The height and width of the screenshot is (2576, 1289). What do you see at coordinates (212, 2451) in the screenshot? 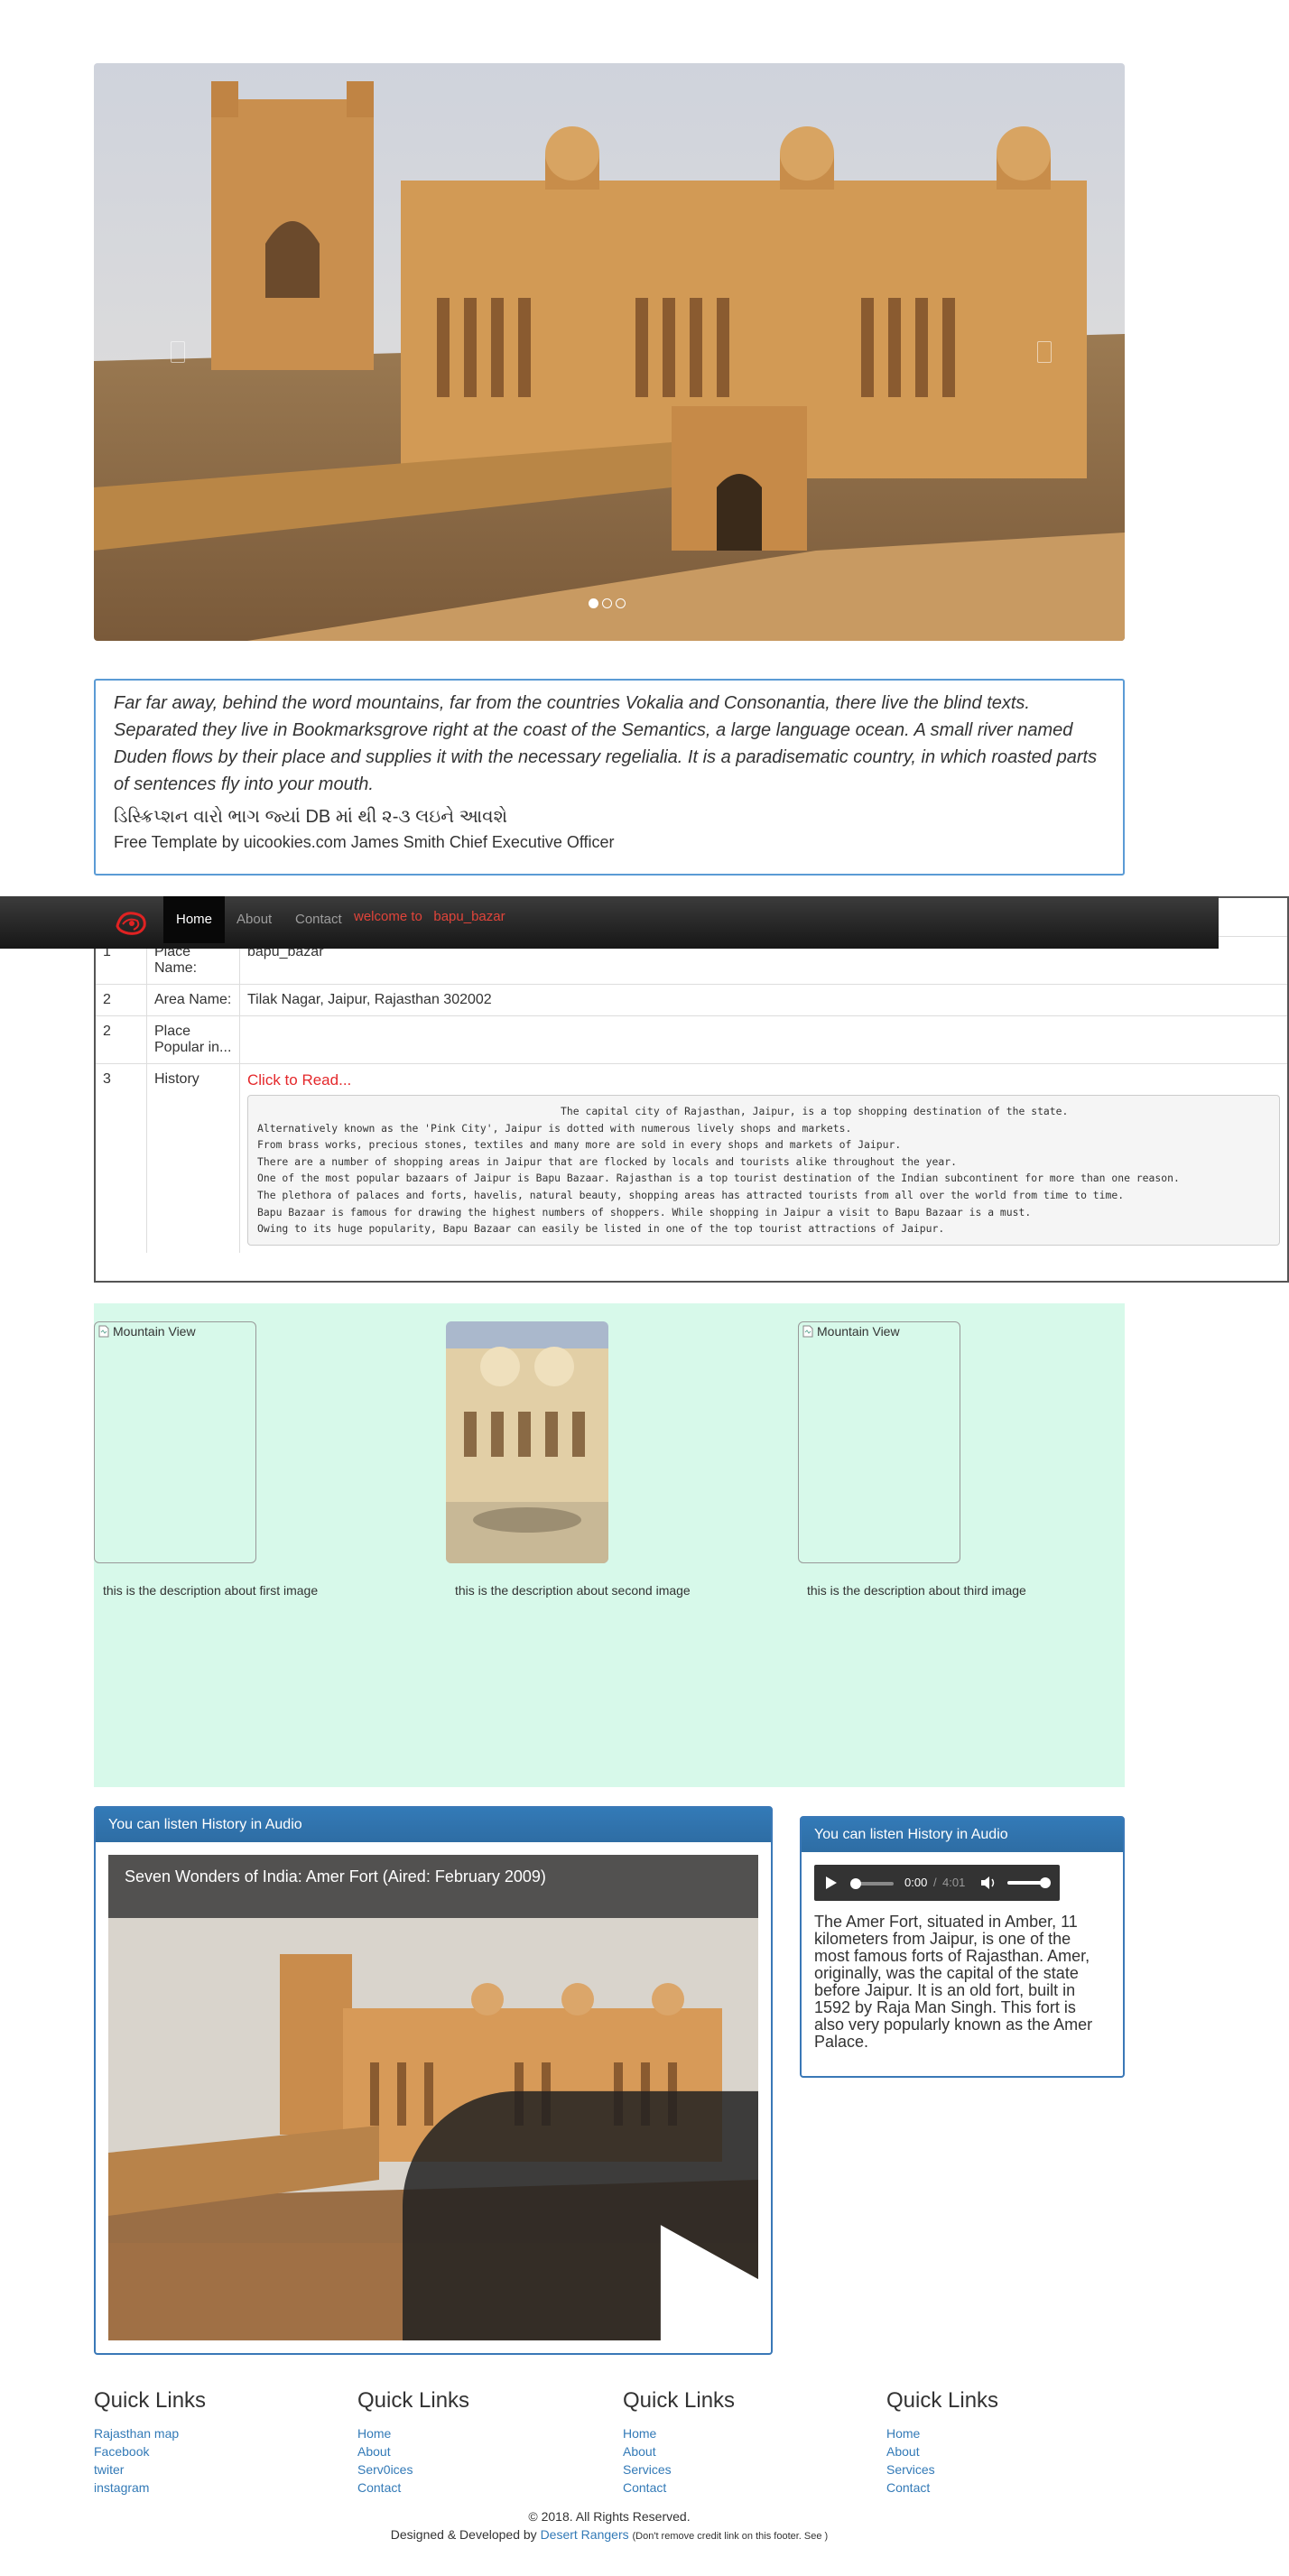
I see `footer-link-facebook: Facebook` at bounding box center [212, 2451].